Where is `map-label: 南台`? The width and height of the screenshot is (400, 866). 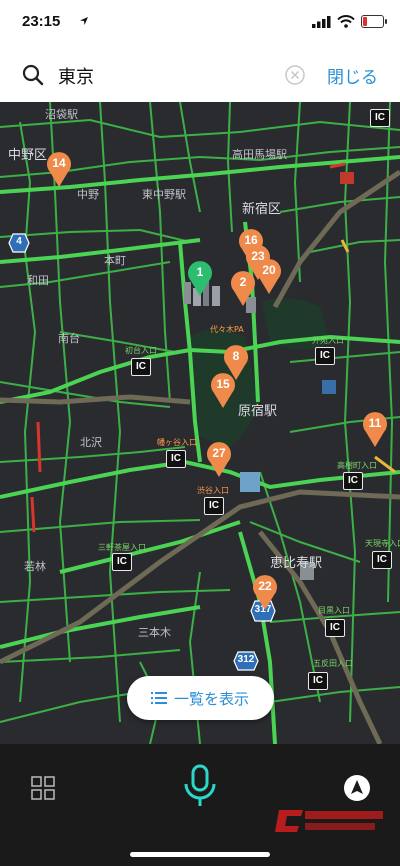 map-label: 南台 is located at coordinates (69, 338).